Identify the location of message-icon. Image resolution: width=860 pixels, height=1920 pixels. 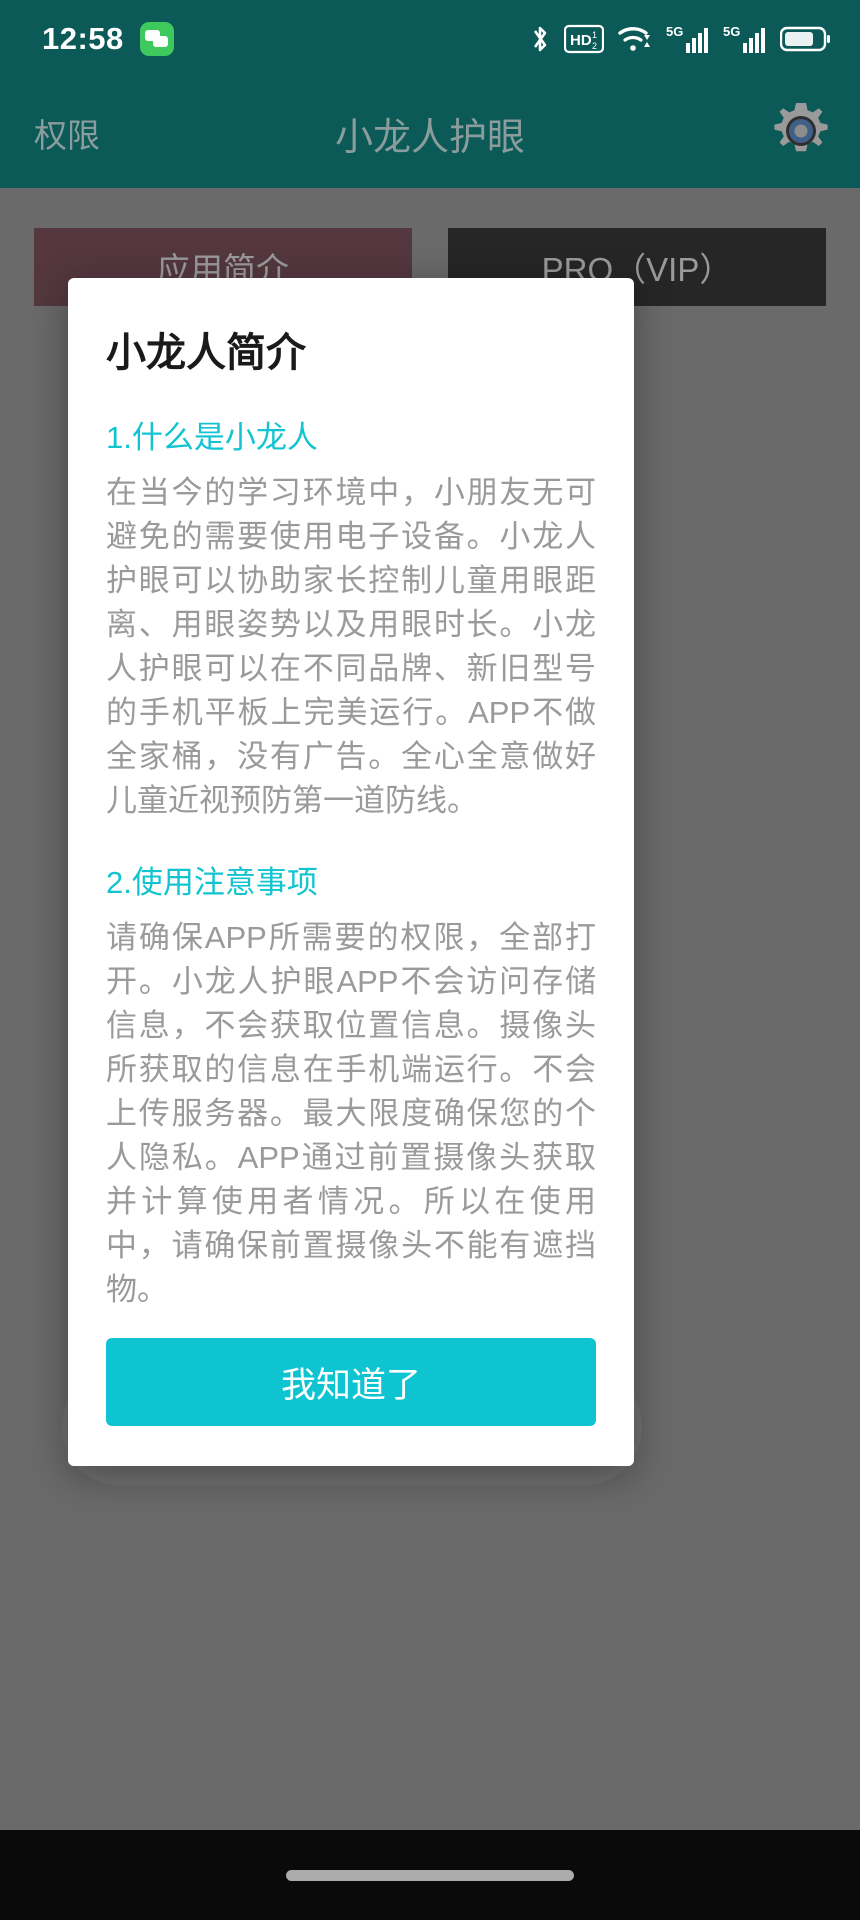
(156, 39).